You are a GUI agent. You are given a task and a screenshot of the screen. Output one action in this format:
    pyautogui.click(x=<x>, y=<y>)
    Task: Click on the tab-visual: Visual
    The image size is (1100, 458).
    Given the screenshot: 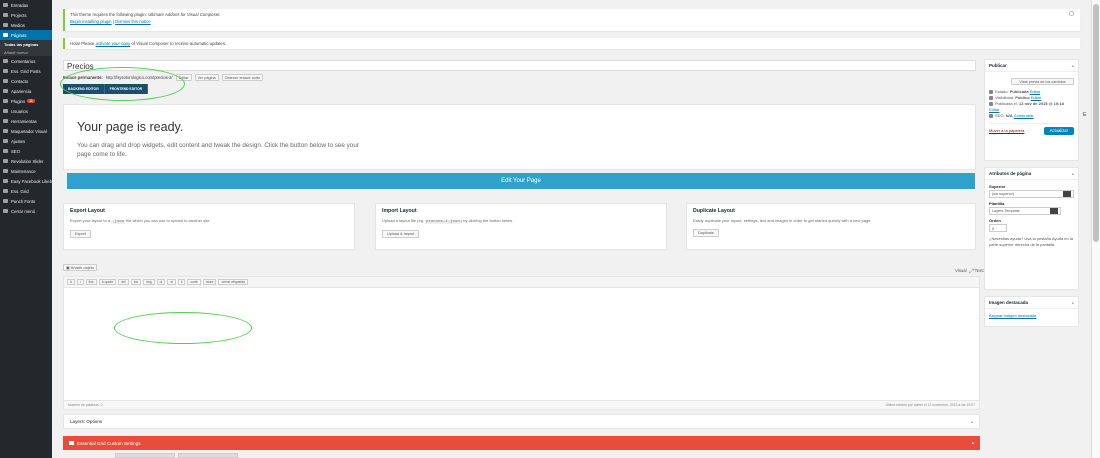 What is the action you would take?
    pyautogui.click(x=961, y=270)
    